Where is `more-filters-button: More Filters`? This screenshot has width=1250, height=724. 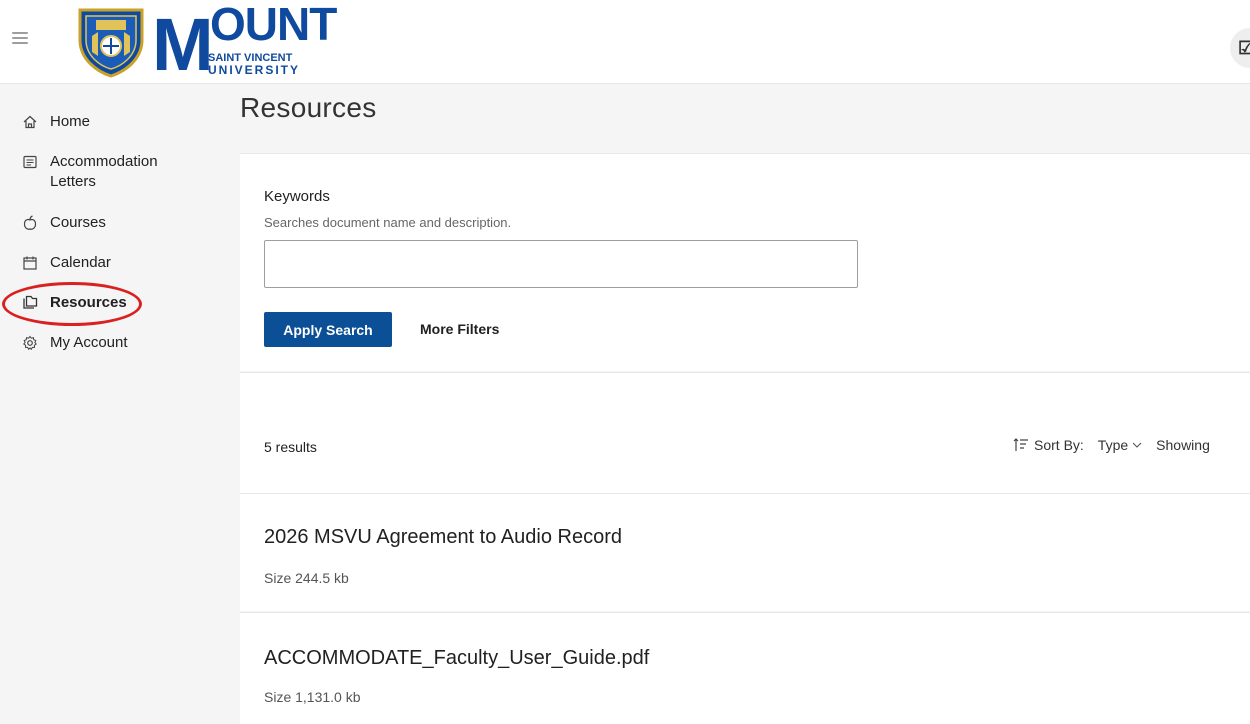
more-filters-button: More Filters is located at coordinates (459, 329).